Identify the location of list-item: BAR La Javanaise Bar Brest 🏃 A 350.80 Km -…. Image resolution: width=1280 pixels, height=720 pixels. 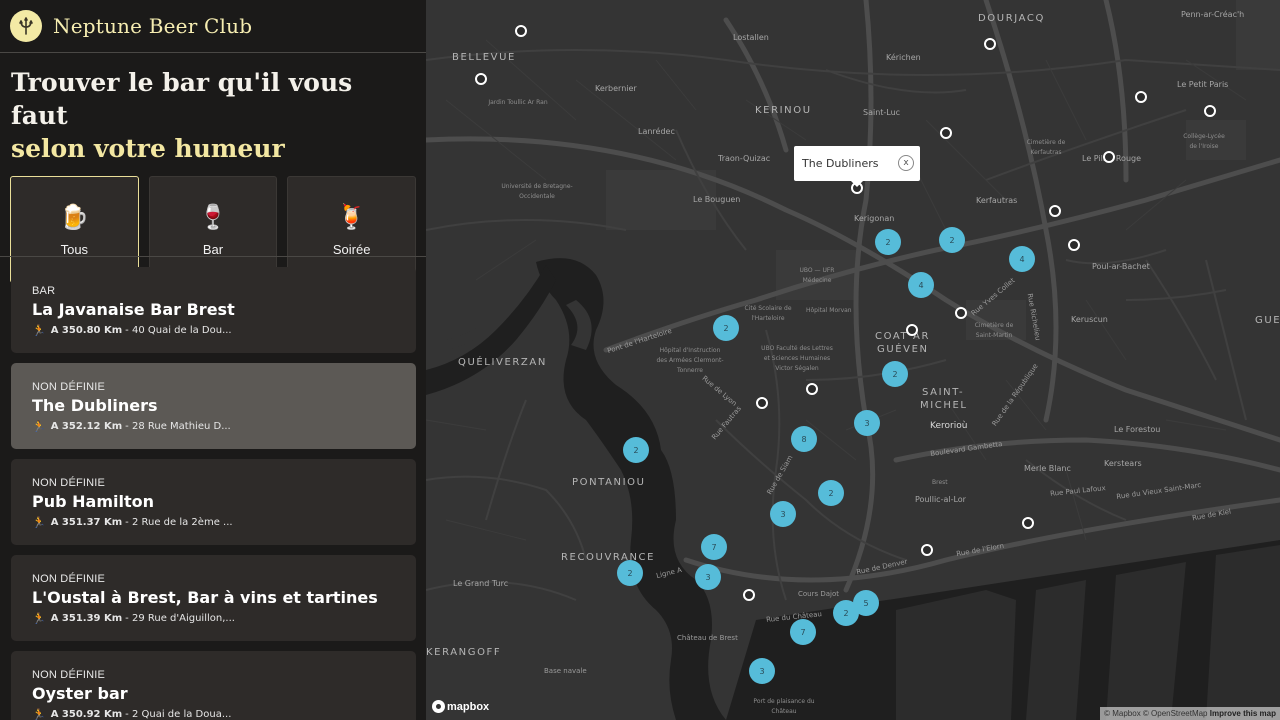
(213, 310).